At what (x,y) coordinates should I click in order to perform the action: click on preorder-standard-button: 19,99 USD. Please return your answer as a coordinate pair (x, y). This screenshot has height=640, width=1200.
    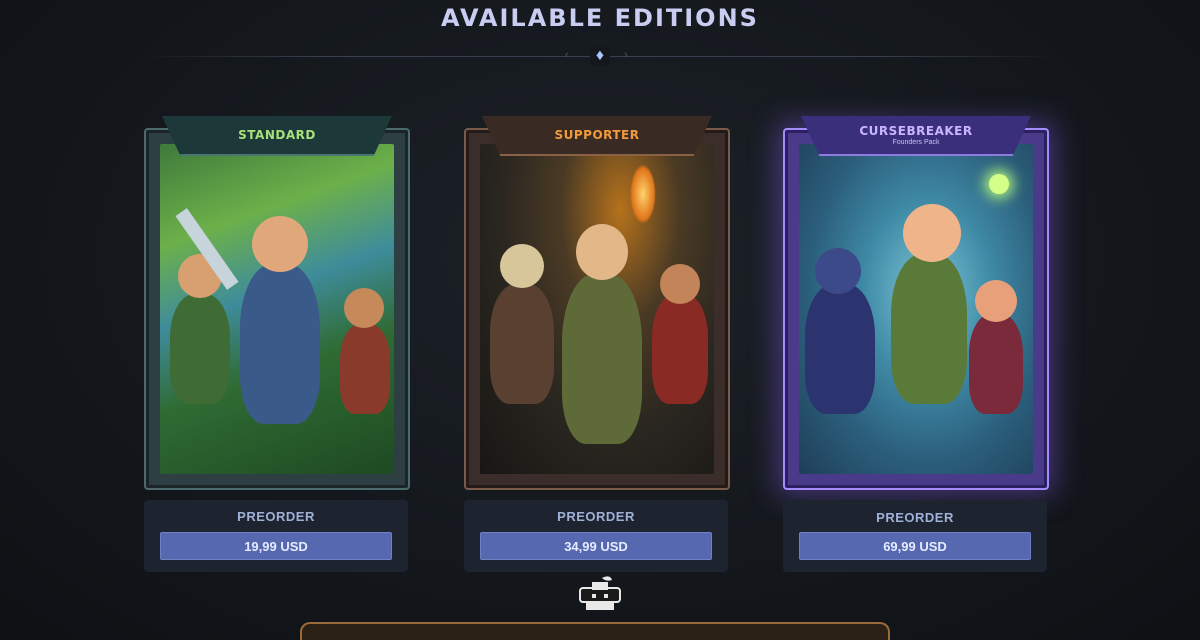
    Looking at the image, I should click on (276, 546).